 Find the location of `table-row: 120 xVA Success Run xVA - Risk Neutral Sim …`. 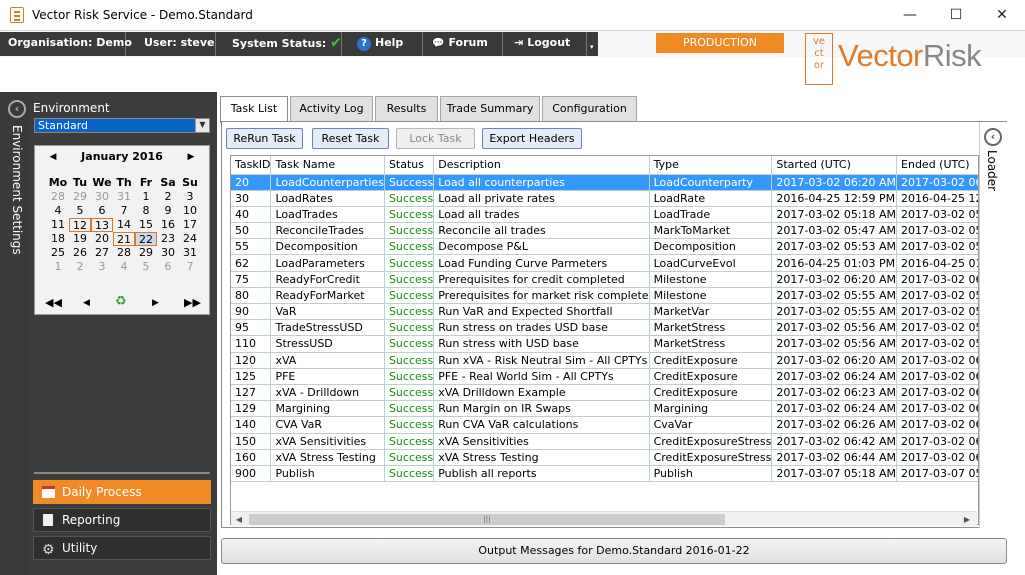

table-row: 120 xVA Success Run xVA - Risk Neutral Sim … is located at coordinates (604, 360).